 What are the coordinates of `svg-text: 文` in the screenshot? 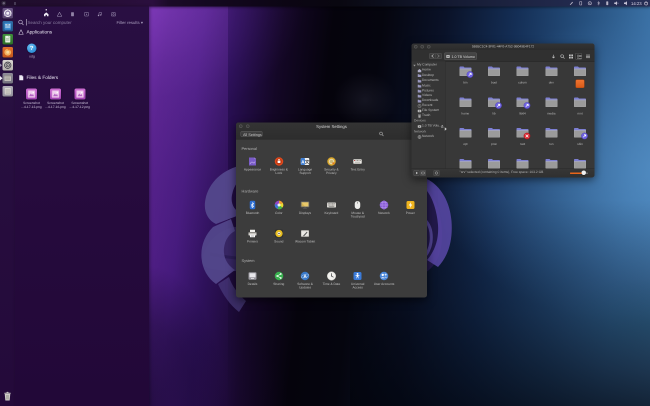 It's located at (307, 161).